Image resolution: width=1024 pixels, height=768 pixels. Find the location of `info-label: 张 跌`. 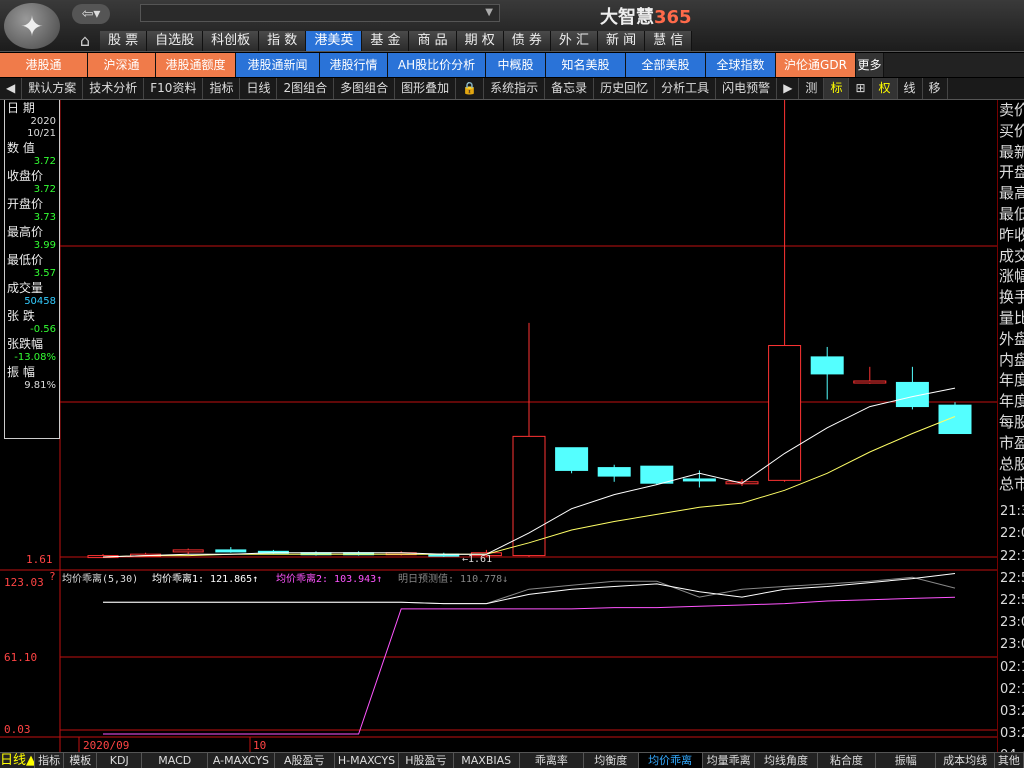

info-label: 张 跌 is located at coordinates (21, 316).